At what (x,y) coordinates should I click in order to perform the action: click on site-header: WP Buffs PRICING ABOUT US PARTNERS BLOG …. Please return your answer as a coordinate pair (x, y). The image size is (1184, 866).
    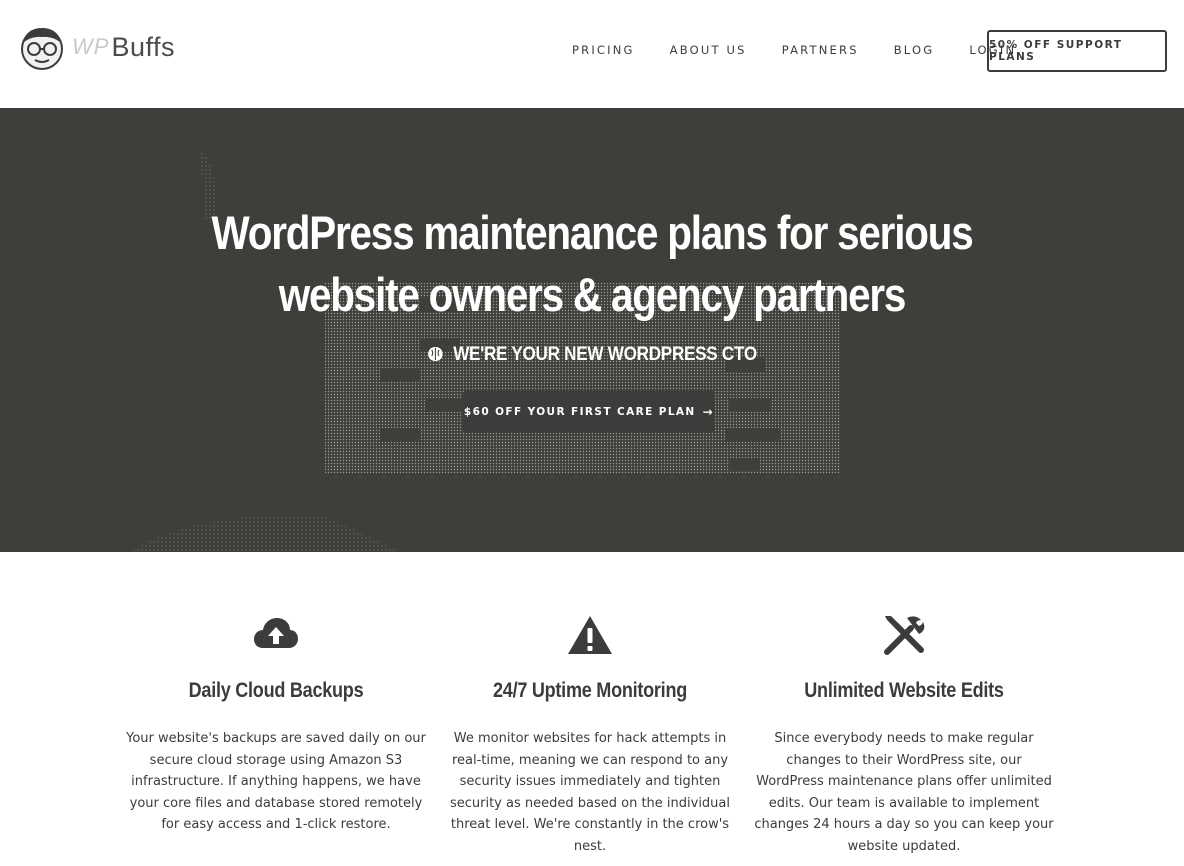
    Looking at the image, I should click on (592, 54).